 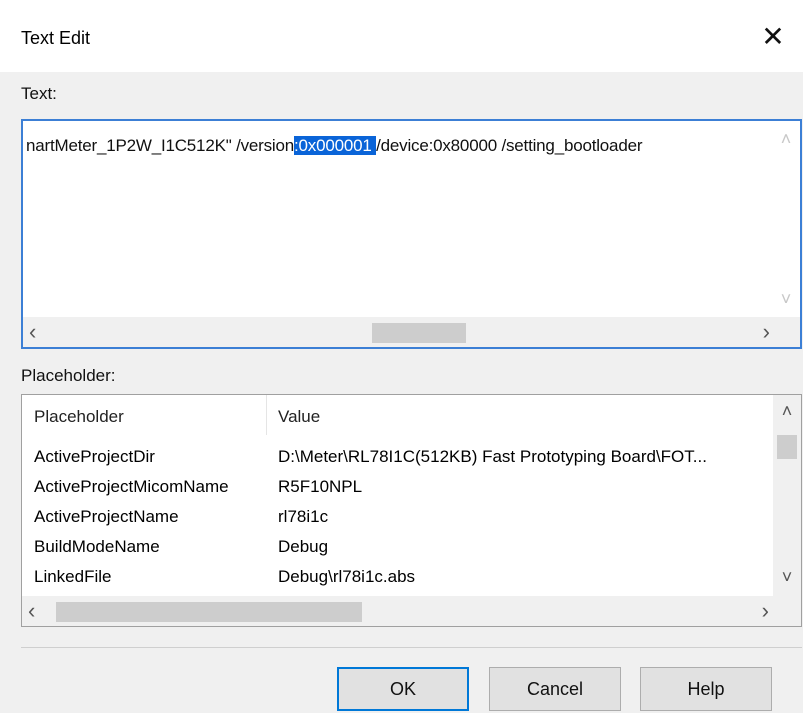 I want to click on close-icon: ✕, so click(x=773, y=36).